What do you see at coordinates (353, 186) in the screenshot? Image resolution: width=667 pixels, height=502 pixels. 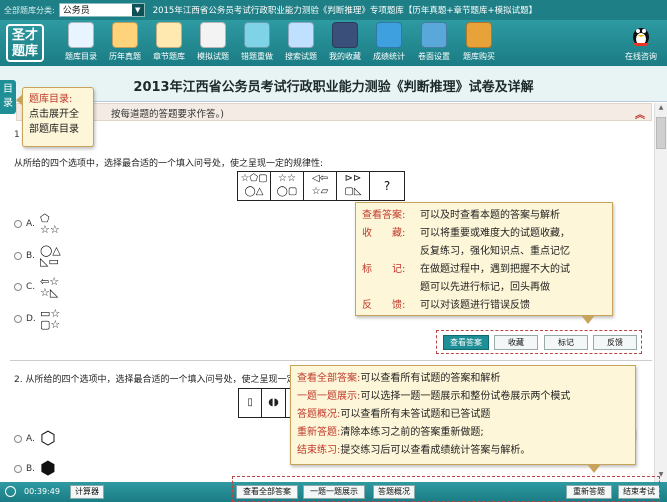 I see `sequence-cell: ⊳⊳ ▢◺` at bounding box center [353, 186].